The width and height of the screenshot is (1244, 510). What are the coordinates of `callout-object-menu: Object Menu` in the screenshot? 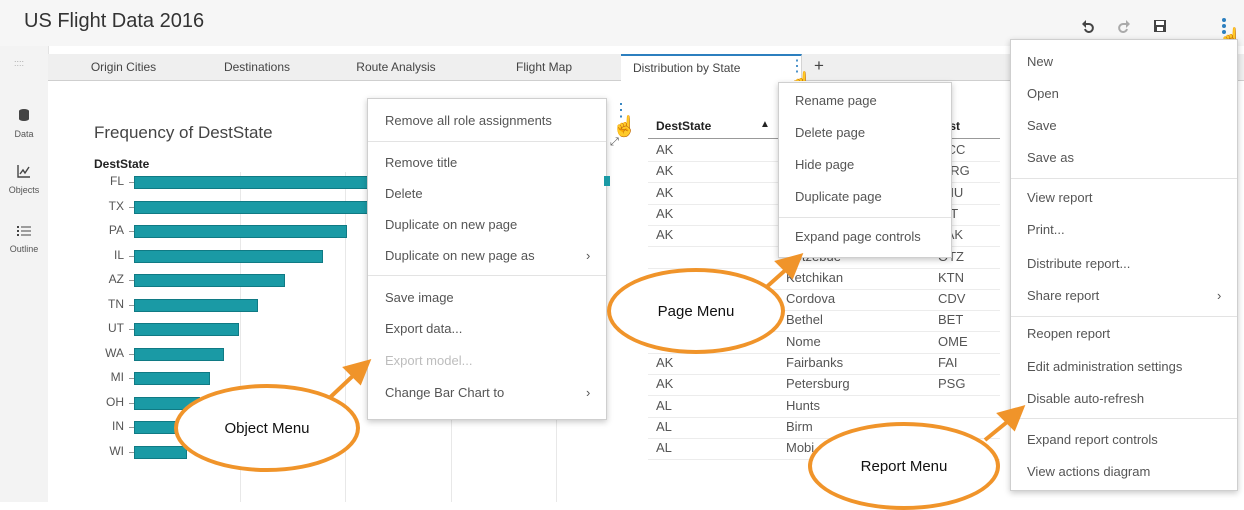 It's located at (267, 428).